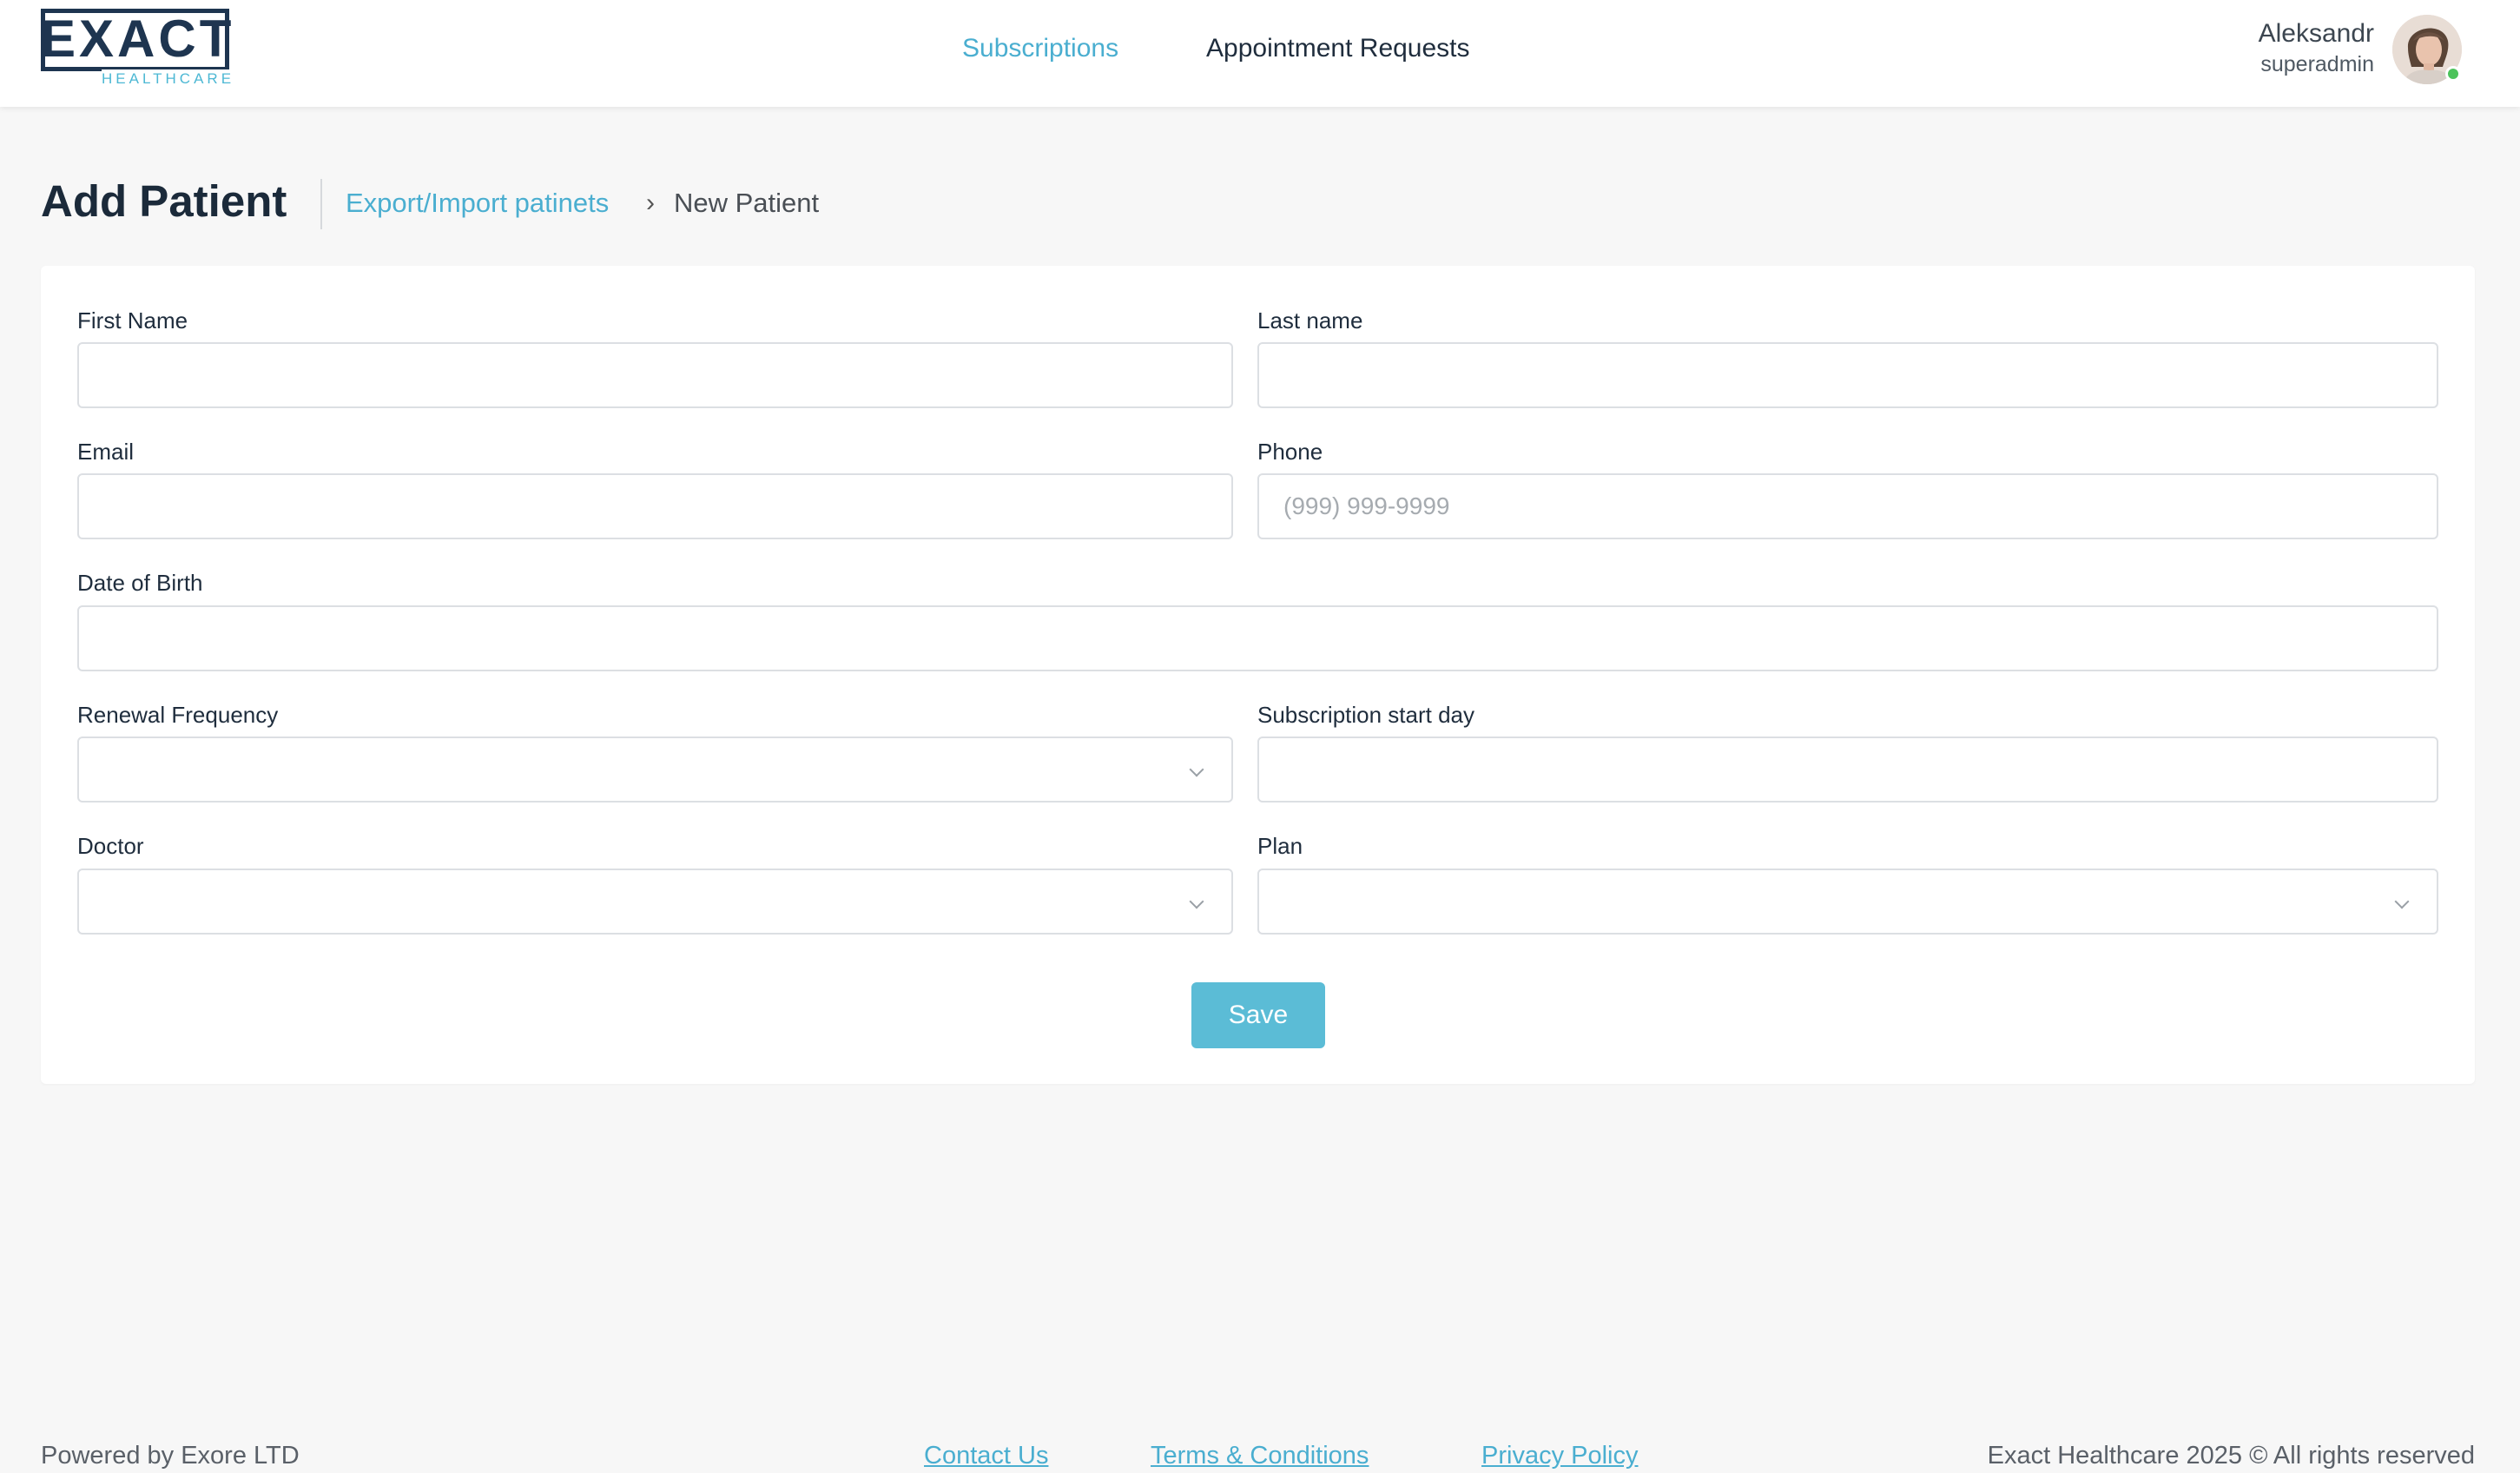 The image size is (2520, 1473). What do you see at coordinates (110, 846) in the screenshot?
I see `doctor-label: Doctor` at bounding box center [110, 846].